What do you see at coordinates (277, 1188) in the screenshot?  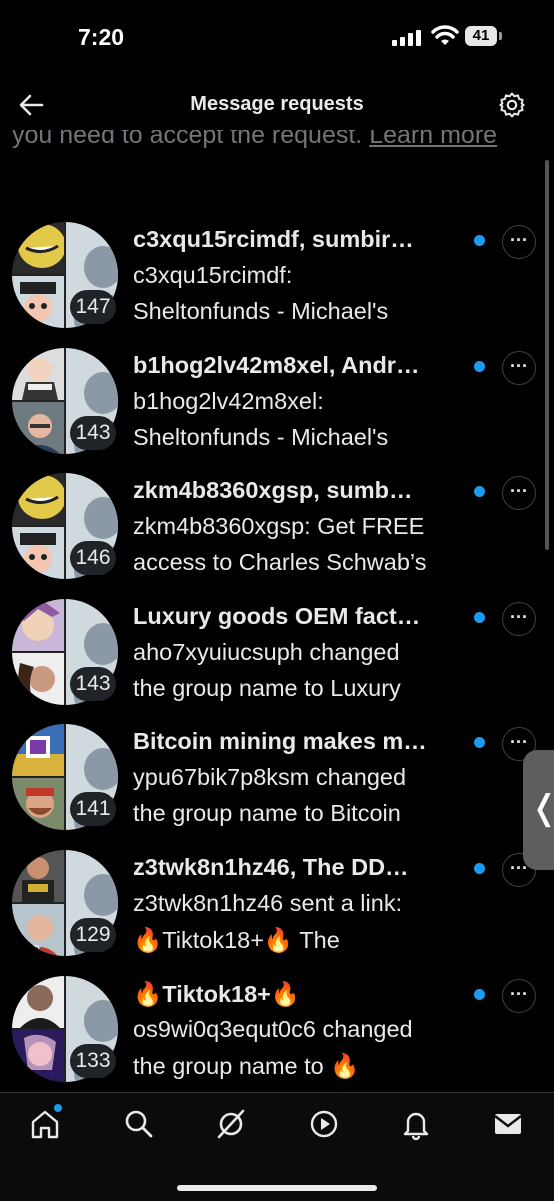 I see `home-indicator` at bounding box center [277, 1188].